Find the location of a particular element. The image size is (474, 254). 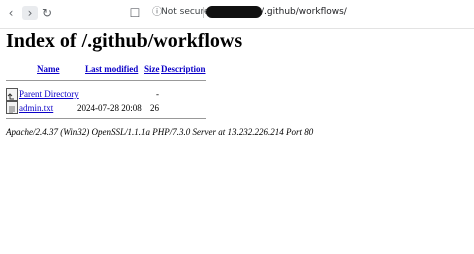

redacted-host is located at coordinates (234, 12).